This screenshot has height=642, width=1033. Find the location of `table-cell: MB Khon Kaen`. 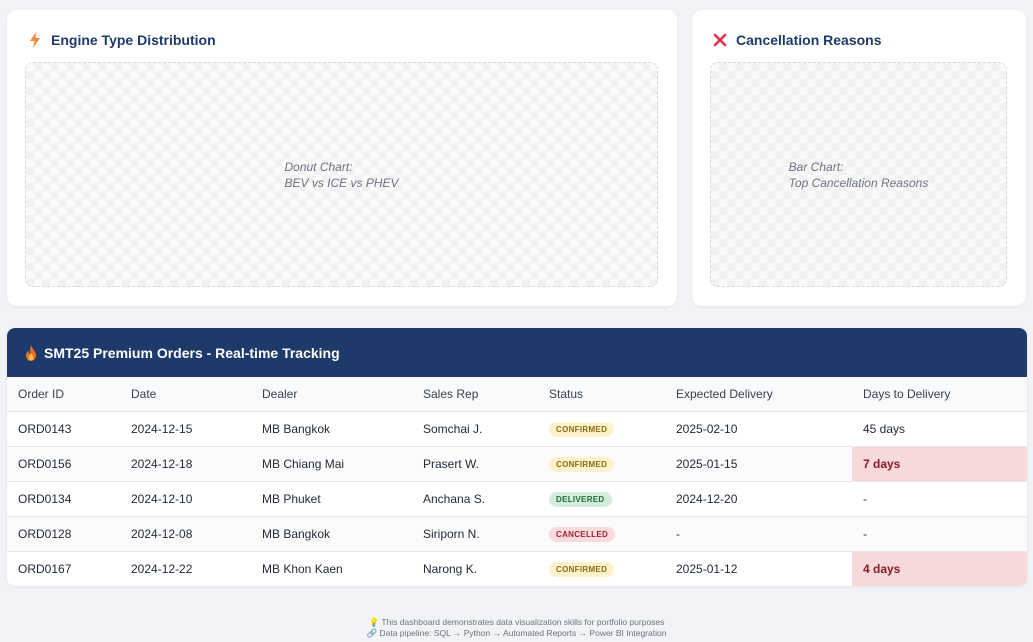

table-cell: MB Khon Kaen is located at coordinates (302, 568).